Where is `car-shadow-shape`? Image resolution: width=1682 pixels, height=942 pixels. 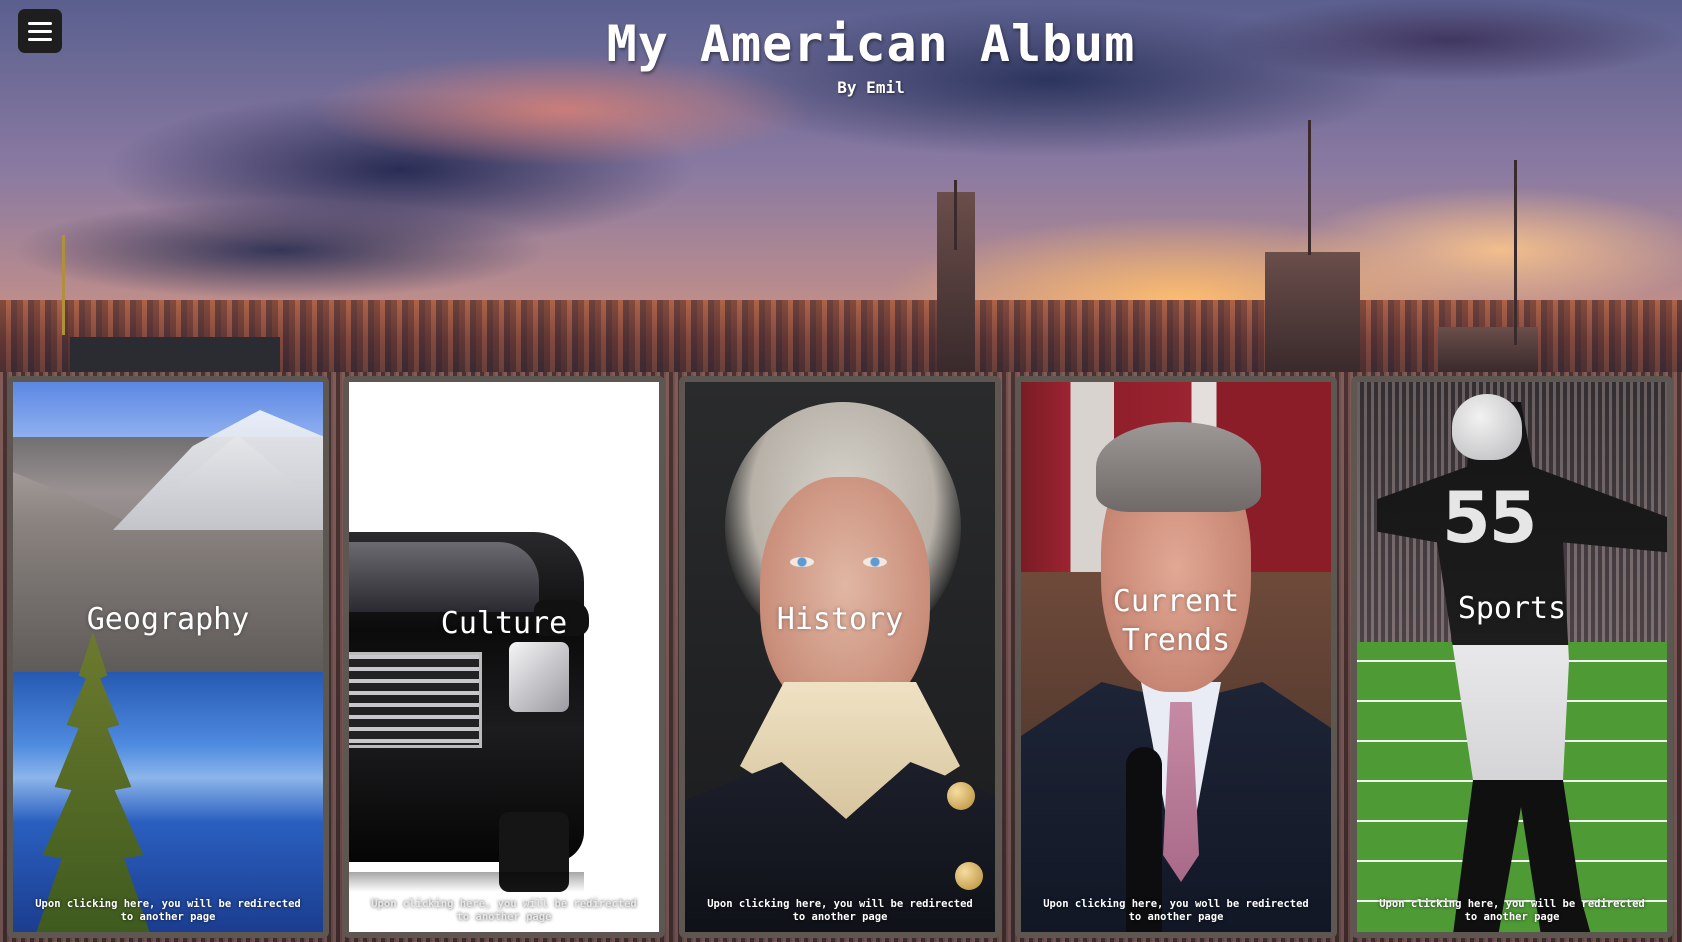
car-shadow-shape is located at coordinates (466, 882).